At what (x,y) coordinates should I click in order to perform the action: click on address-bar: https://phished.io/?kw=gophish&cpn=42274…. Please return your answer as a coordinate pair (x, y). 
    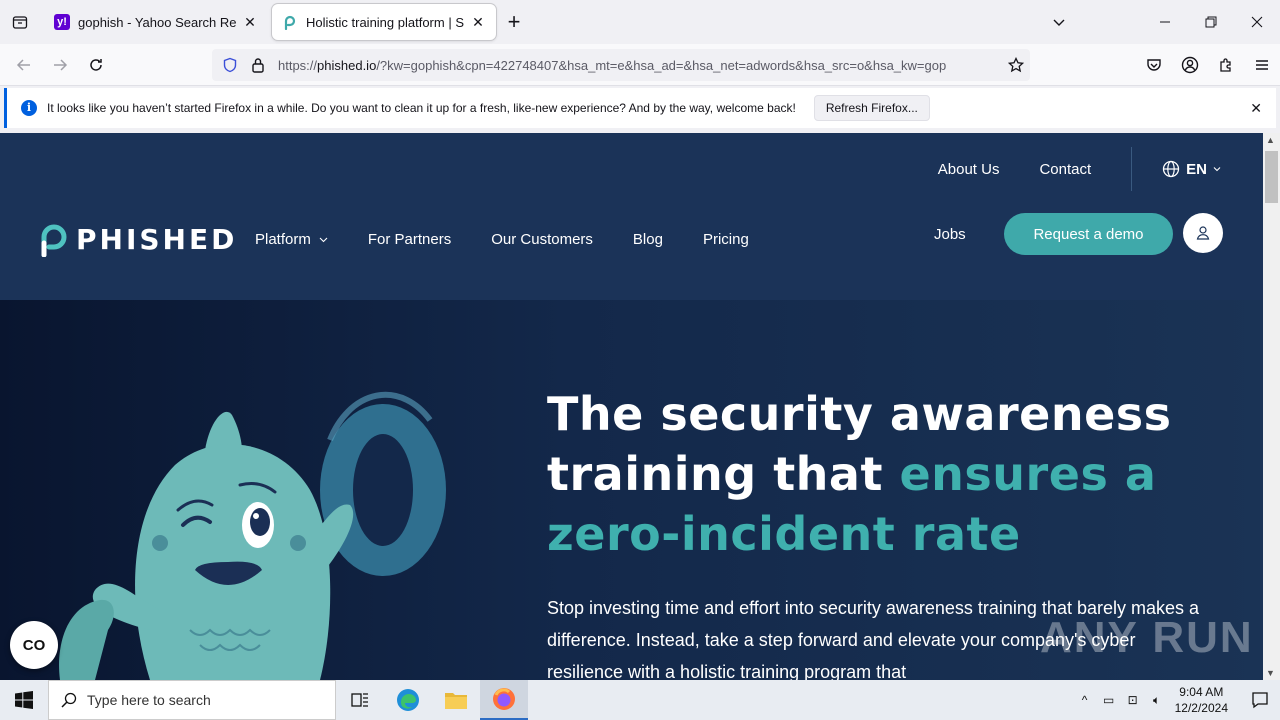
    Looking at the image, I should click on (621, 65).